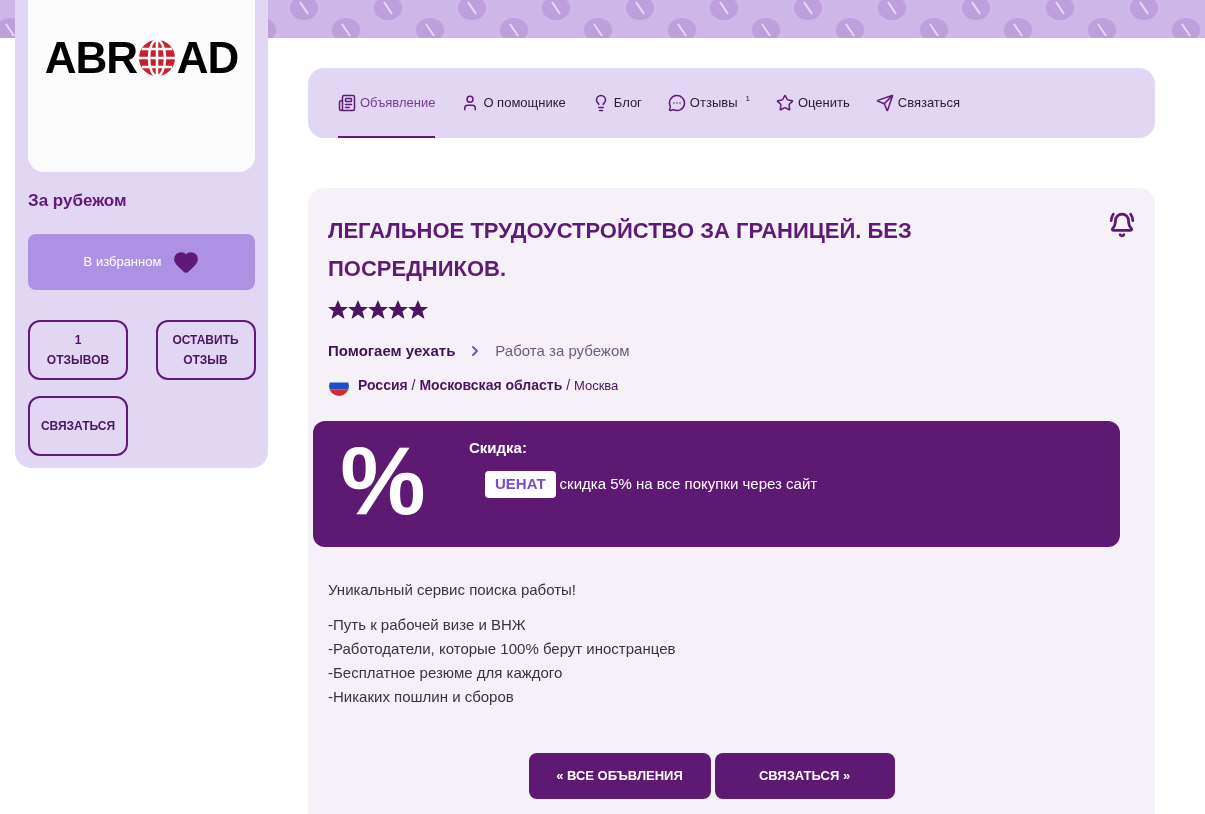  What do you see at coordinates (562, 351) in the screenshot?
I see `subcategory-link: Работа за рубежом` at bounding box center [562, 351].